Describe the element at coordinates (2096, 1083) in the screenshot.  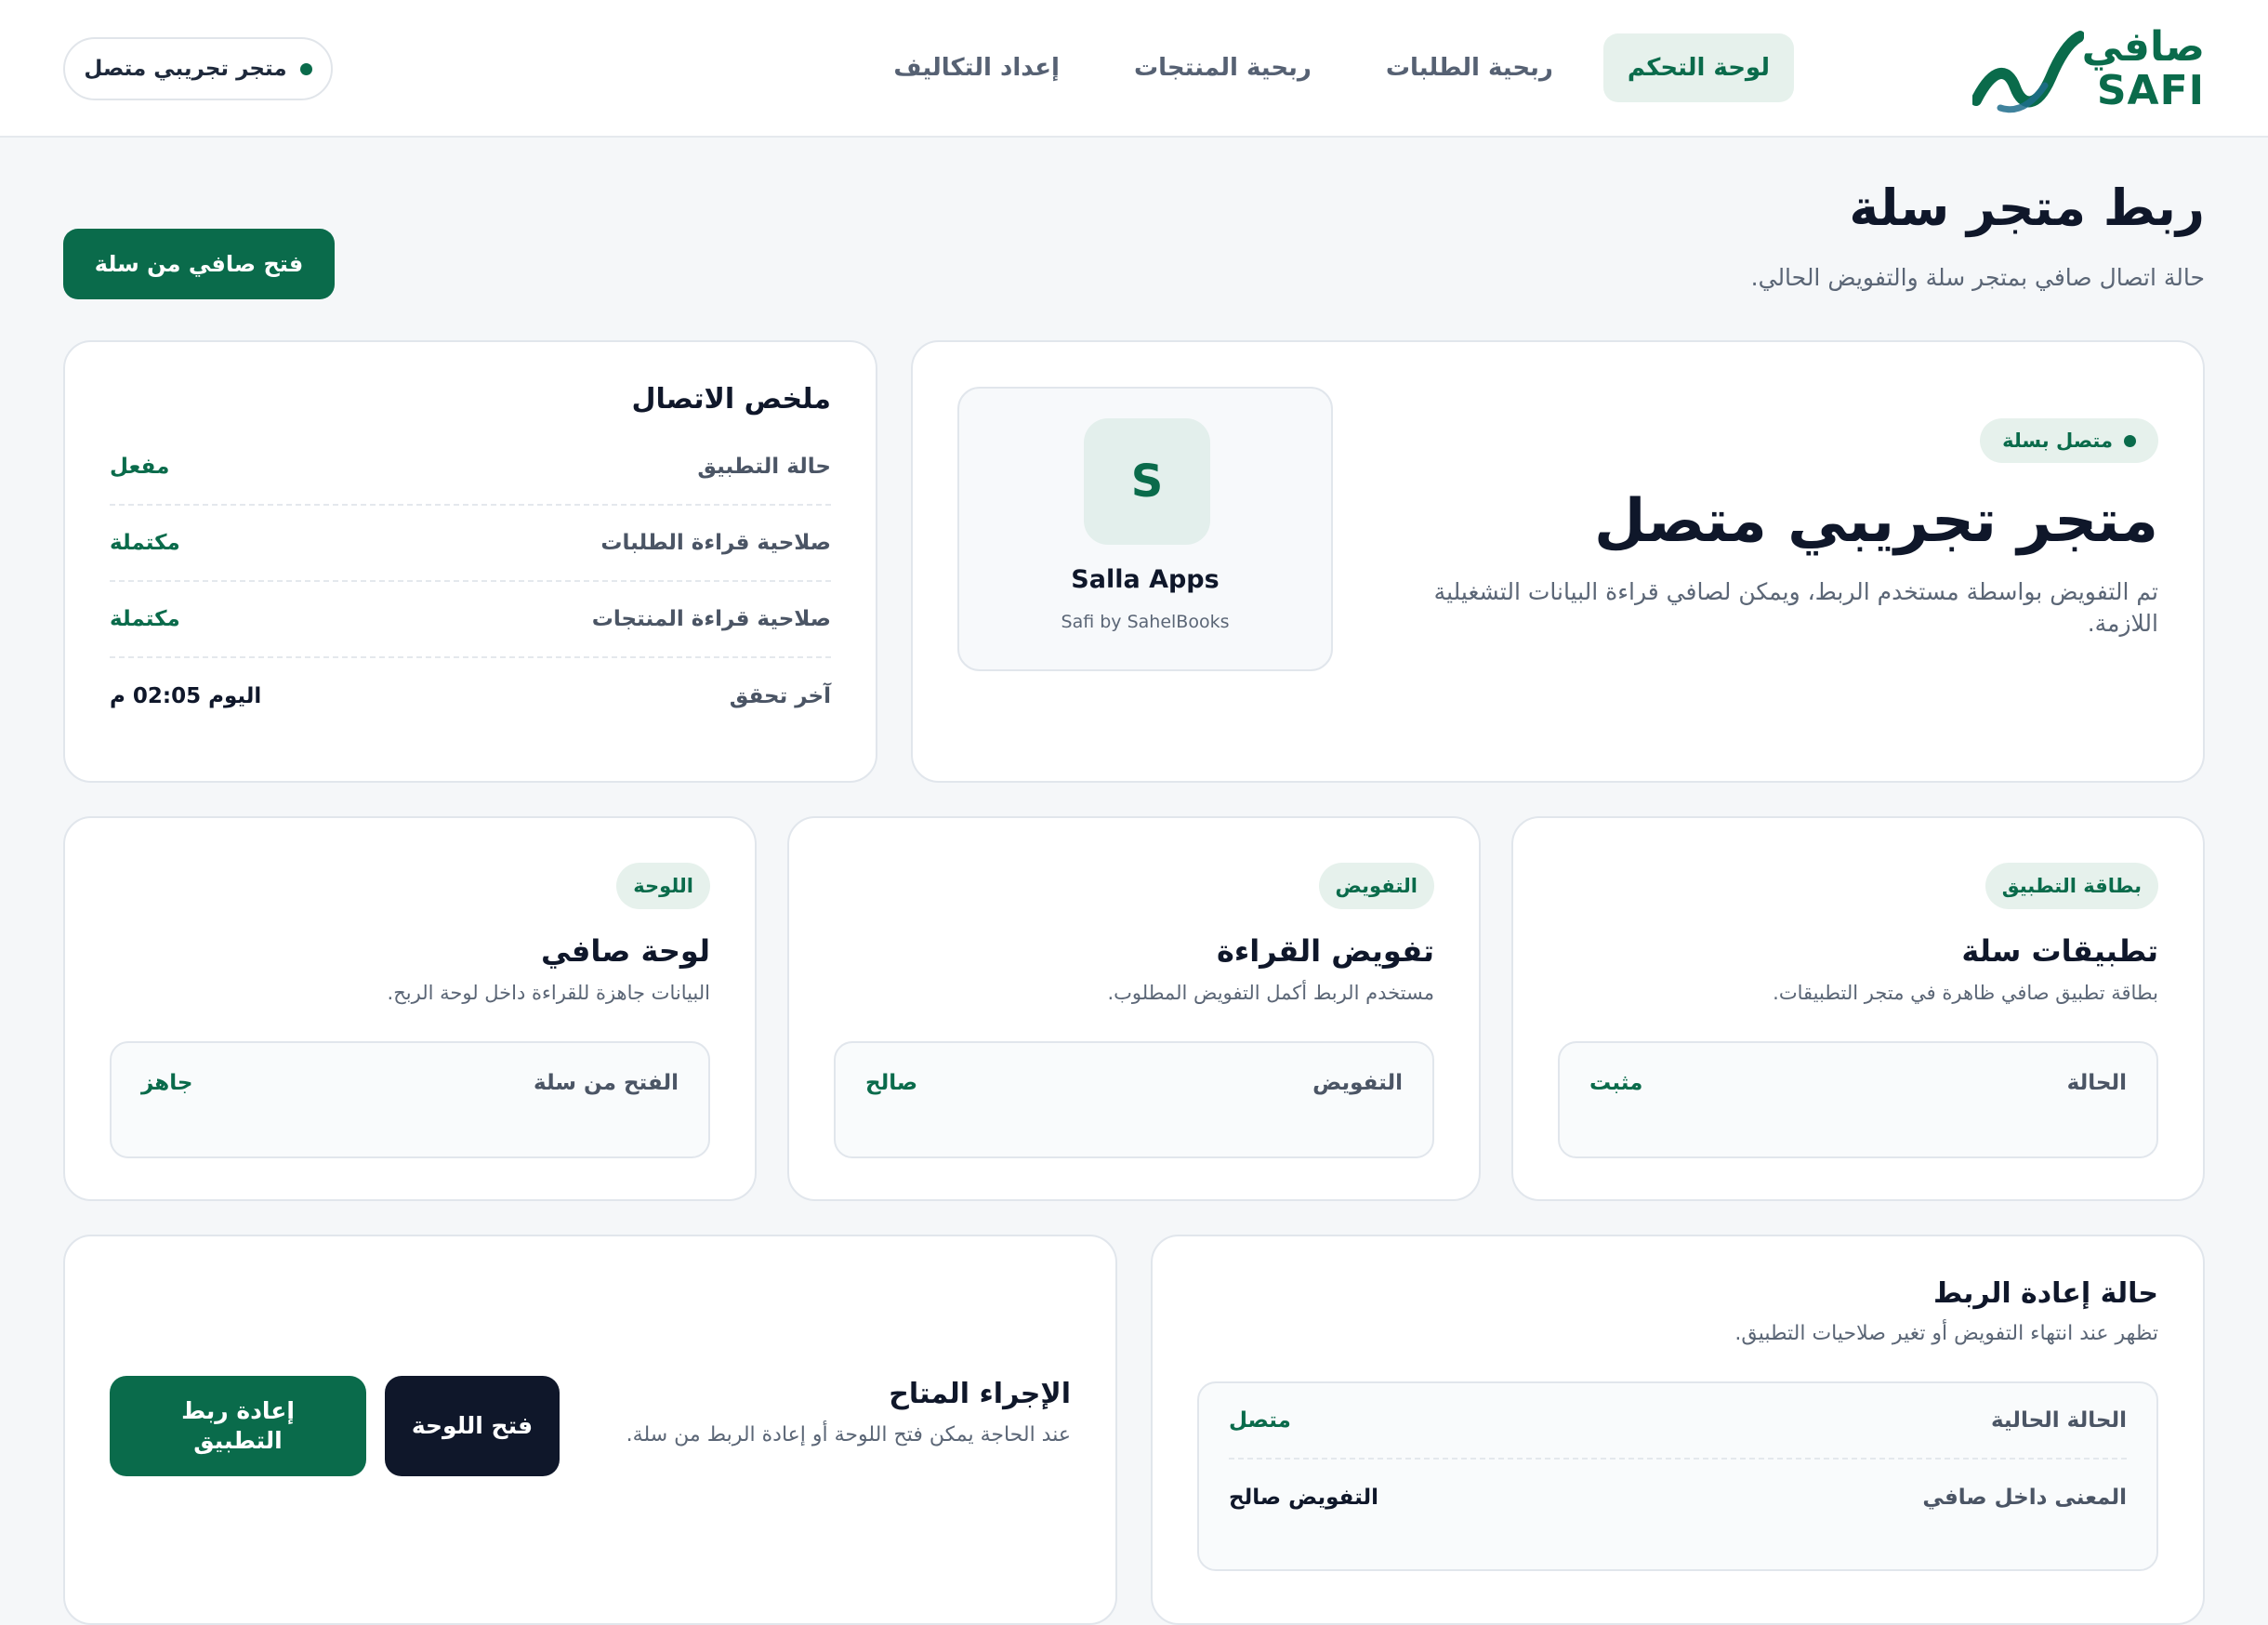
I see `feature-key: الحالة` at that location.